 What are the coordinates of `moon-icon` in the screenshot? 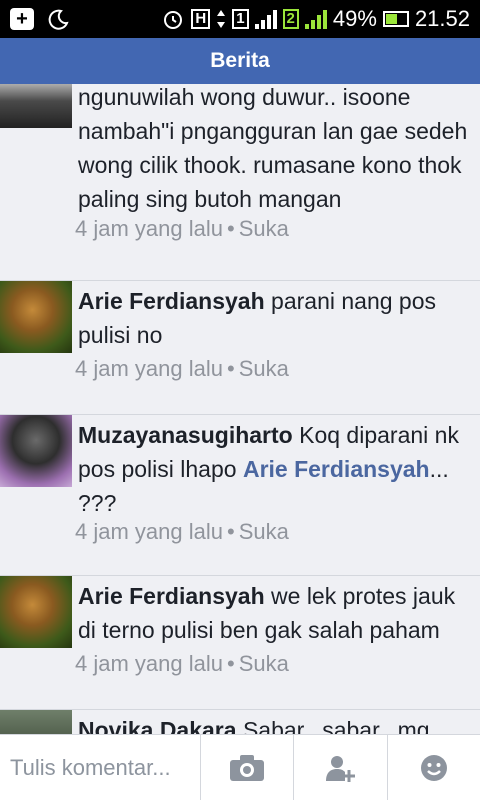 It's located at (58, 19).